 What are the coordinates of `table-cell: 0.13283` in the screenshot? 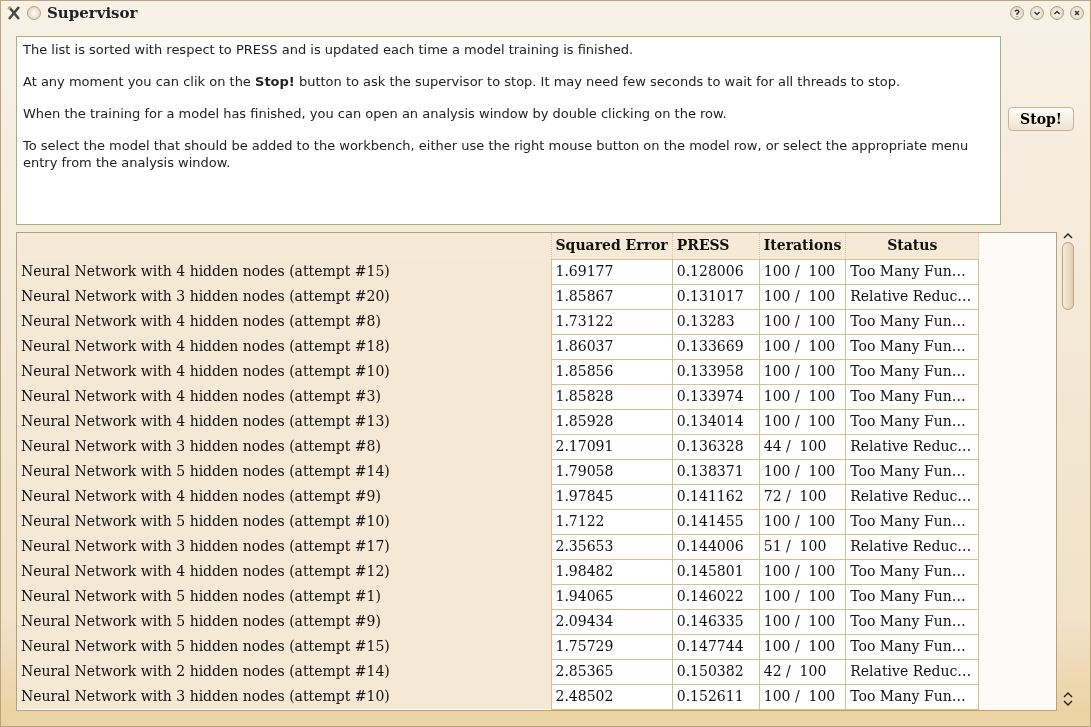 It's located at (716, 321).